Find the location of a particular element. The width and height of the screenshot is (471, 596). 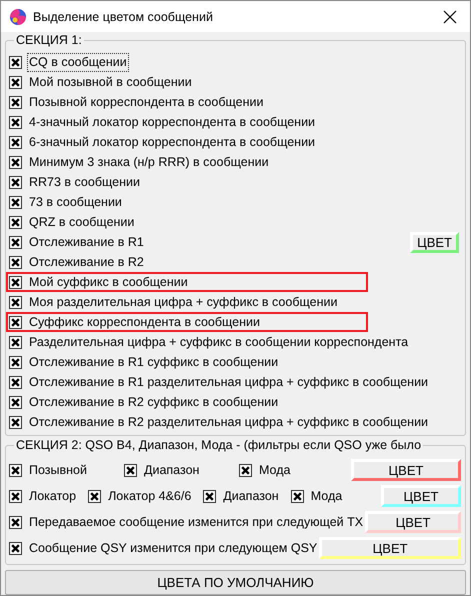

default-colors-button: ЦВЕТА ПО УМОЛЧАНИЮ is located at coordinates (235, 582).